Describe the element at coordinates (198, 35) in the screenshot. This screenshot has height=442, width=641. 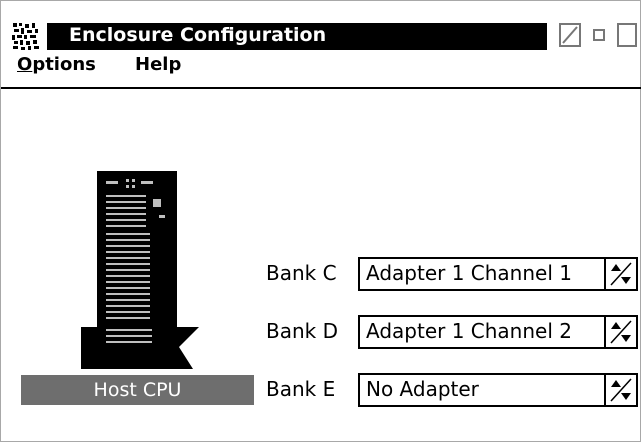
I see `window-title: Enclosure Configuration` at that location.